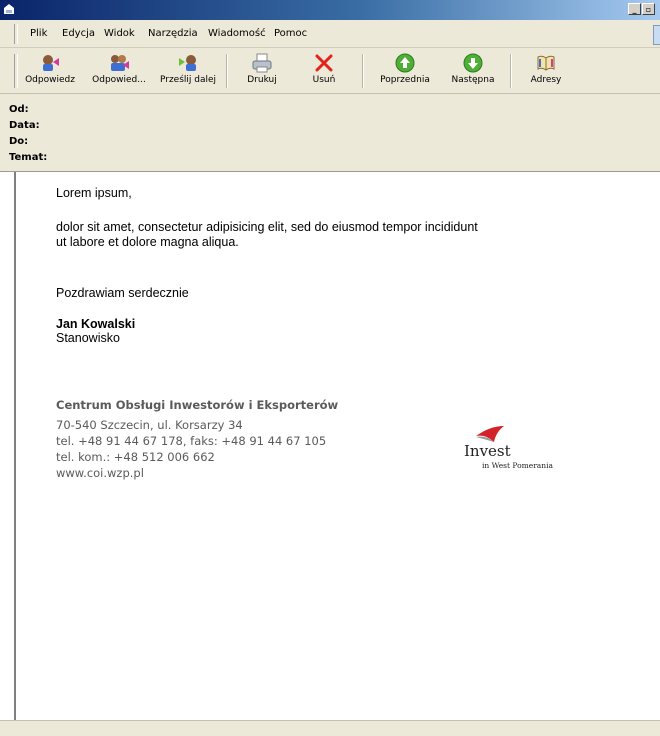 The image size is (660, 736). What do you see at coordinates (94, 193) in the screenshot?
I see `greeting-text: Lorem ipsum,` at bounding box center [94, 193].